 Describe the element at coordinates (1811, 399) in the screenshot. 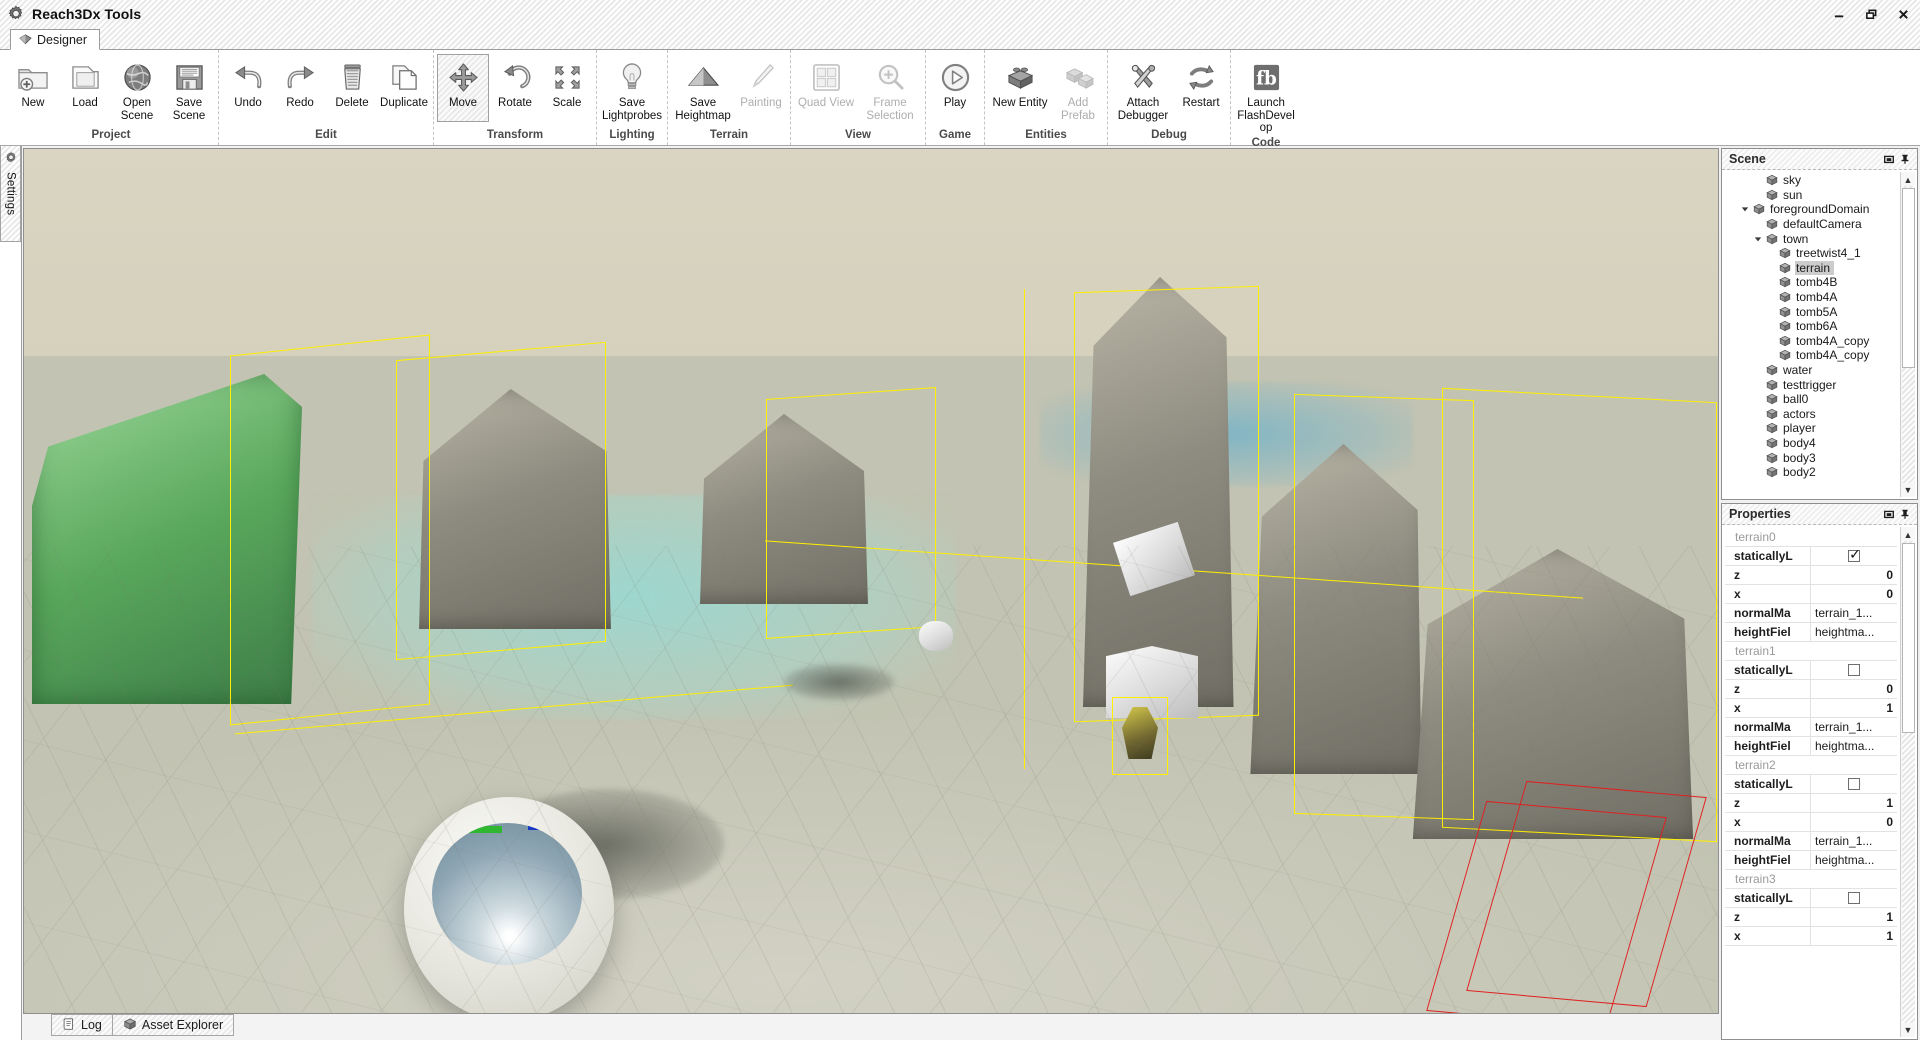

I see `scene-tree-item-ball0: ball0` at that location.